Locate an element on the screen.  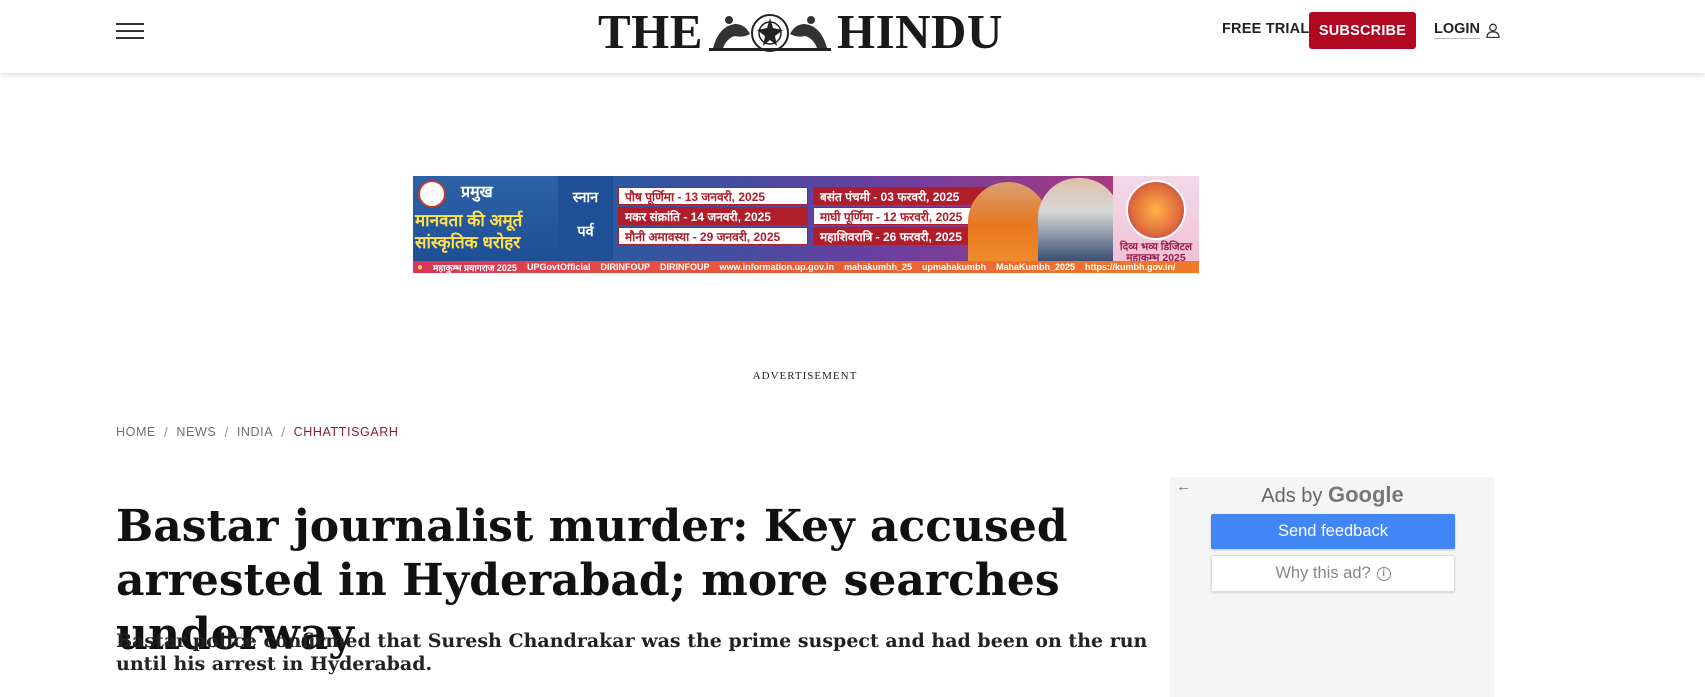
ad-social-link: UPGovtOfficial is located at coordinates (558, 267).